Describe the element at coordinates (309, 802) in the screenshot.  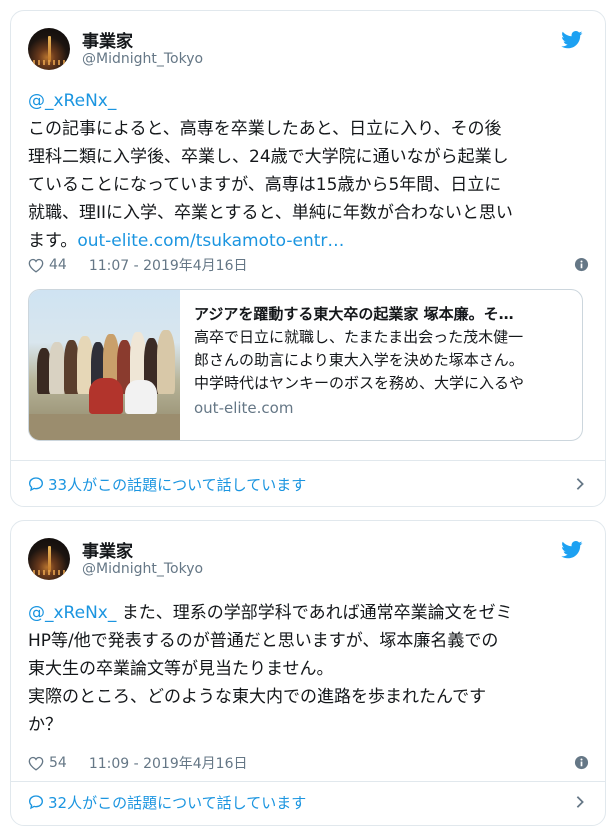
I see `conversation-link: 32人がこの話題について話しています` at that location.